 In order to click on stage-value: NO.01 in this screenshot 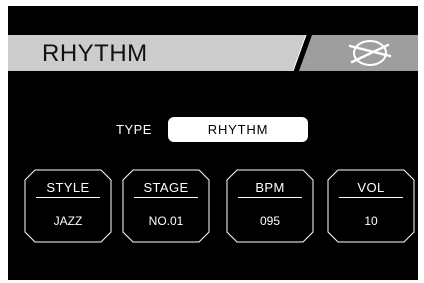, I will do `click(166, 221)`.